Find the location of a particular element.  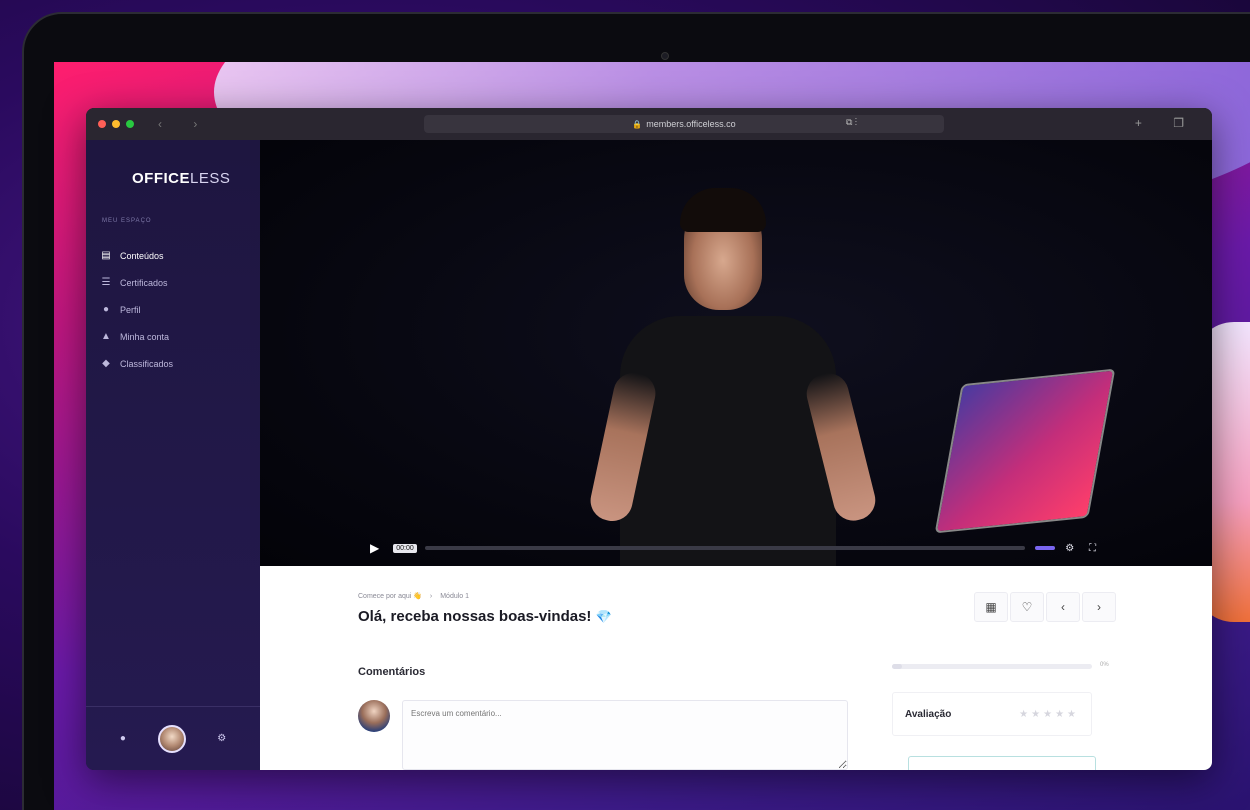

sidebar-item-label: Conteúdos is located at coordinates (142, 255).